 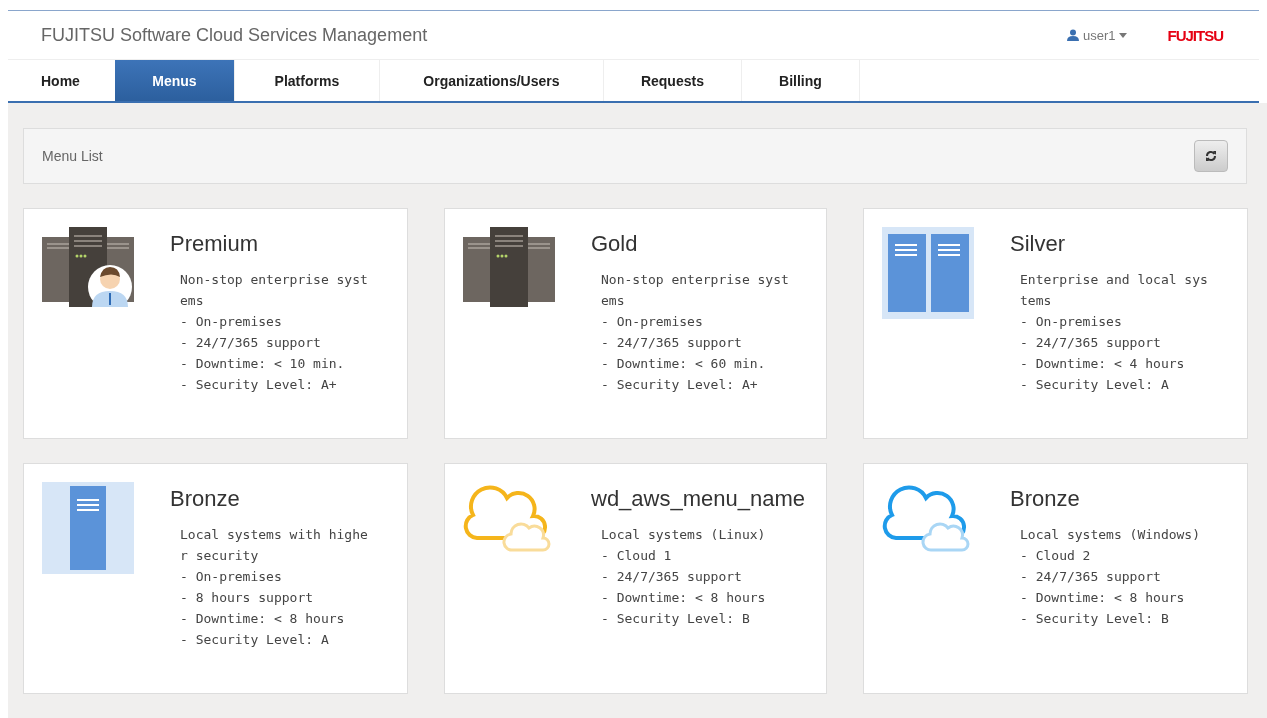 What do you see at coordinates (1072, 35) in the screenshot?
I see `user-icon` at bounding box center [1072, 35].